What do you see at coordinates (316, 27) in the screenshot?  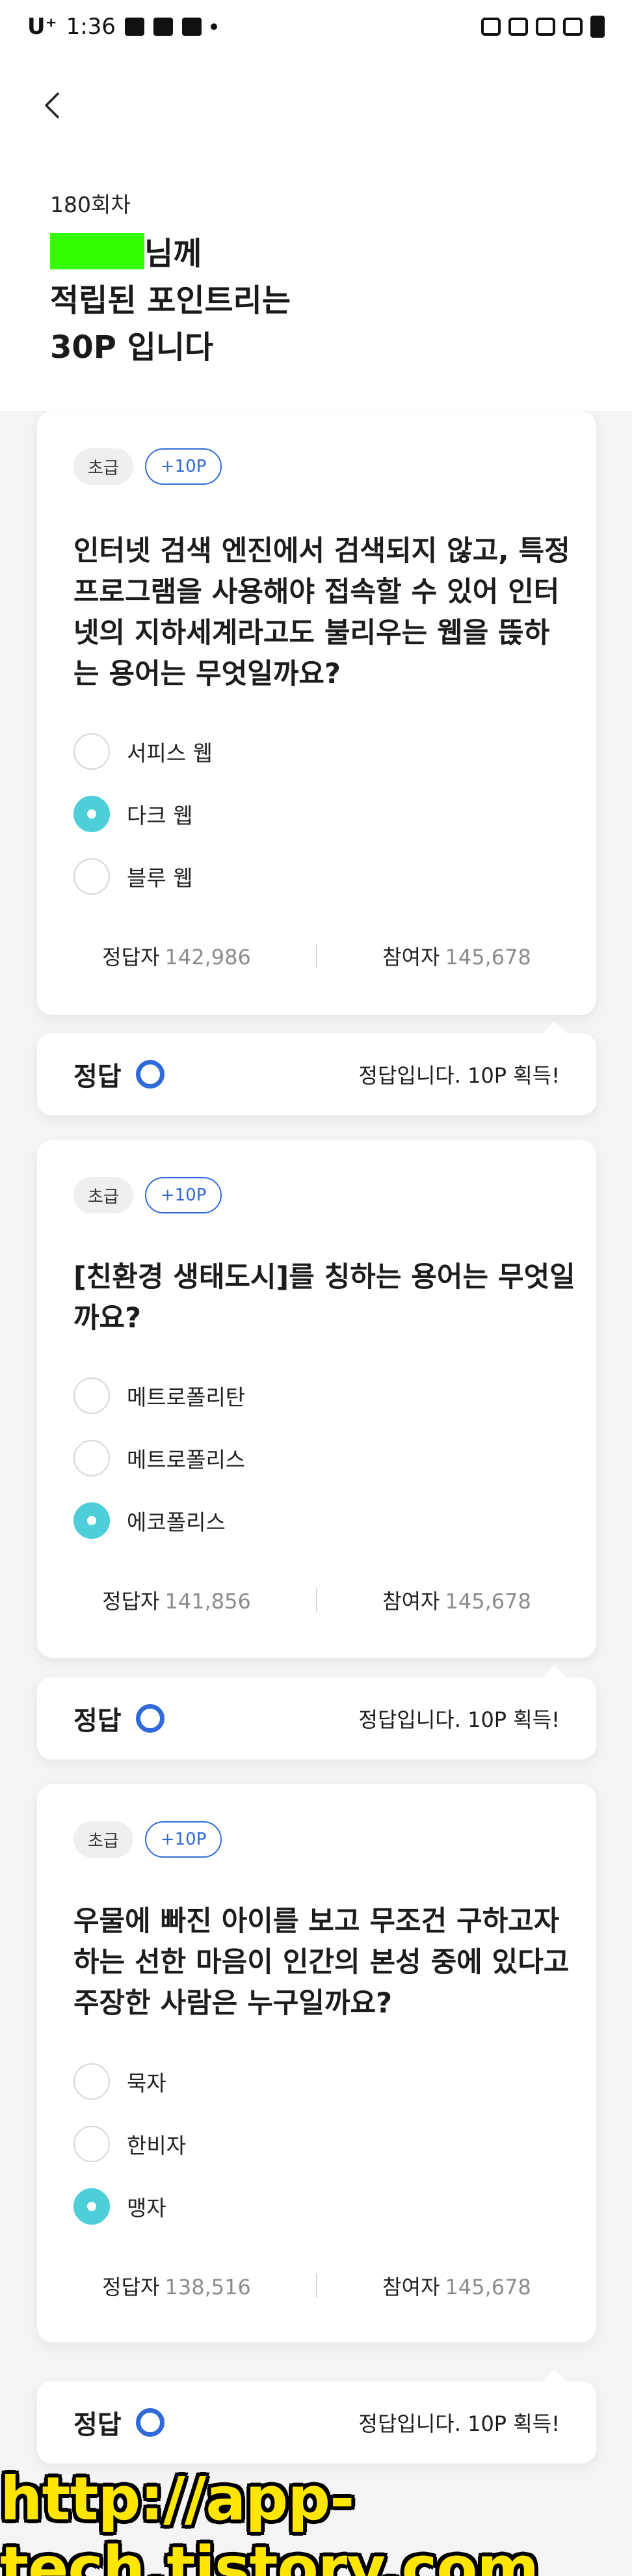 I see `status-bar: U⁺ 1:36` at bounding box center [316, 27].